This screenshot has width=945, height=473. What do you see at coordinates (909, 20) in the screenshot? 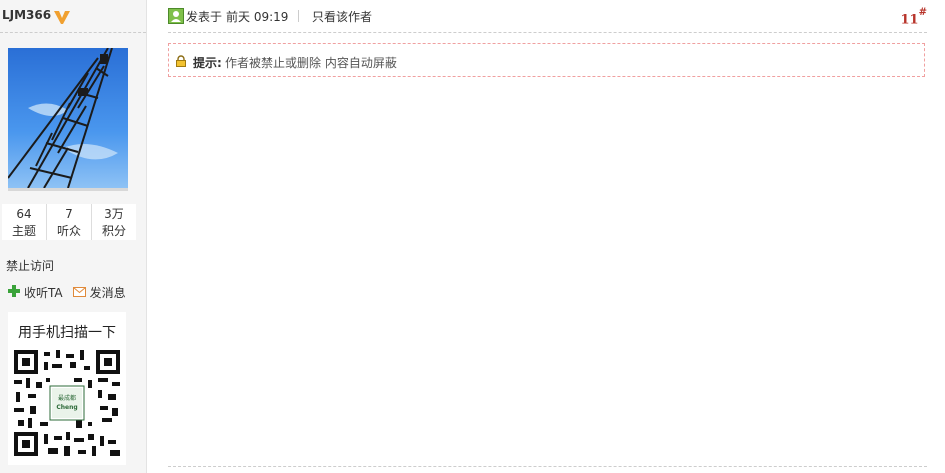
I see `floor-value: 11` at bounding box center [909, 20].